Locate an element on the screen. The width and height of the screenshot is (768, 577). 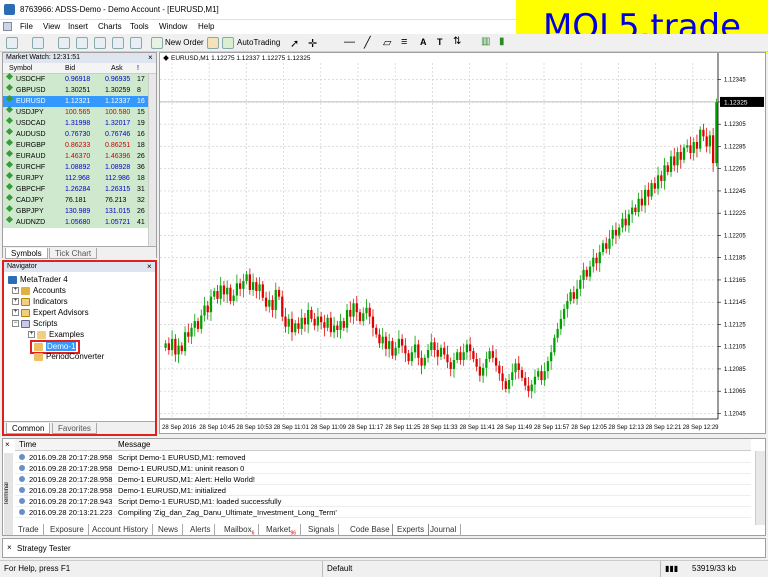
nav-metatrader: MetaTrader 4 is located at coordinates (38, 280).